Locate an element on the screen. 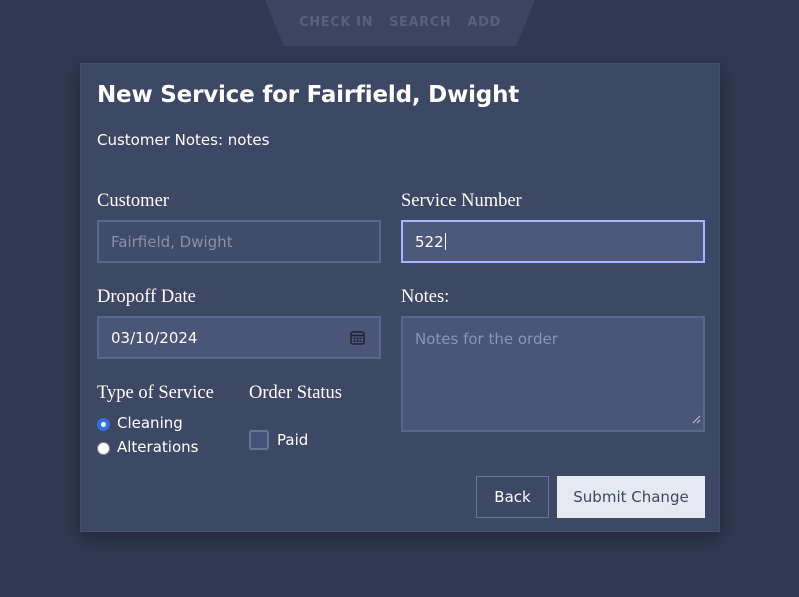  top-navigation: CHECK IN SEARCH ADD is located at coordinates (400, 23).